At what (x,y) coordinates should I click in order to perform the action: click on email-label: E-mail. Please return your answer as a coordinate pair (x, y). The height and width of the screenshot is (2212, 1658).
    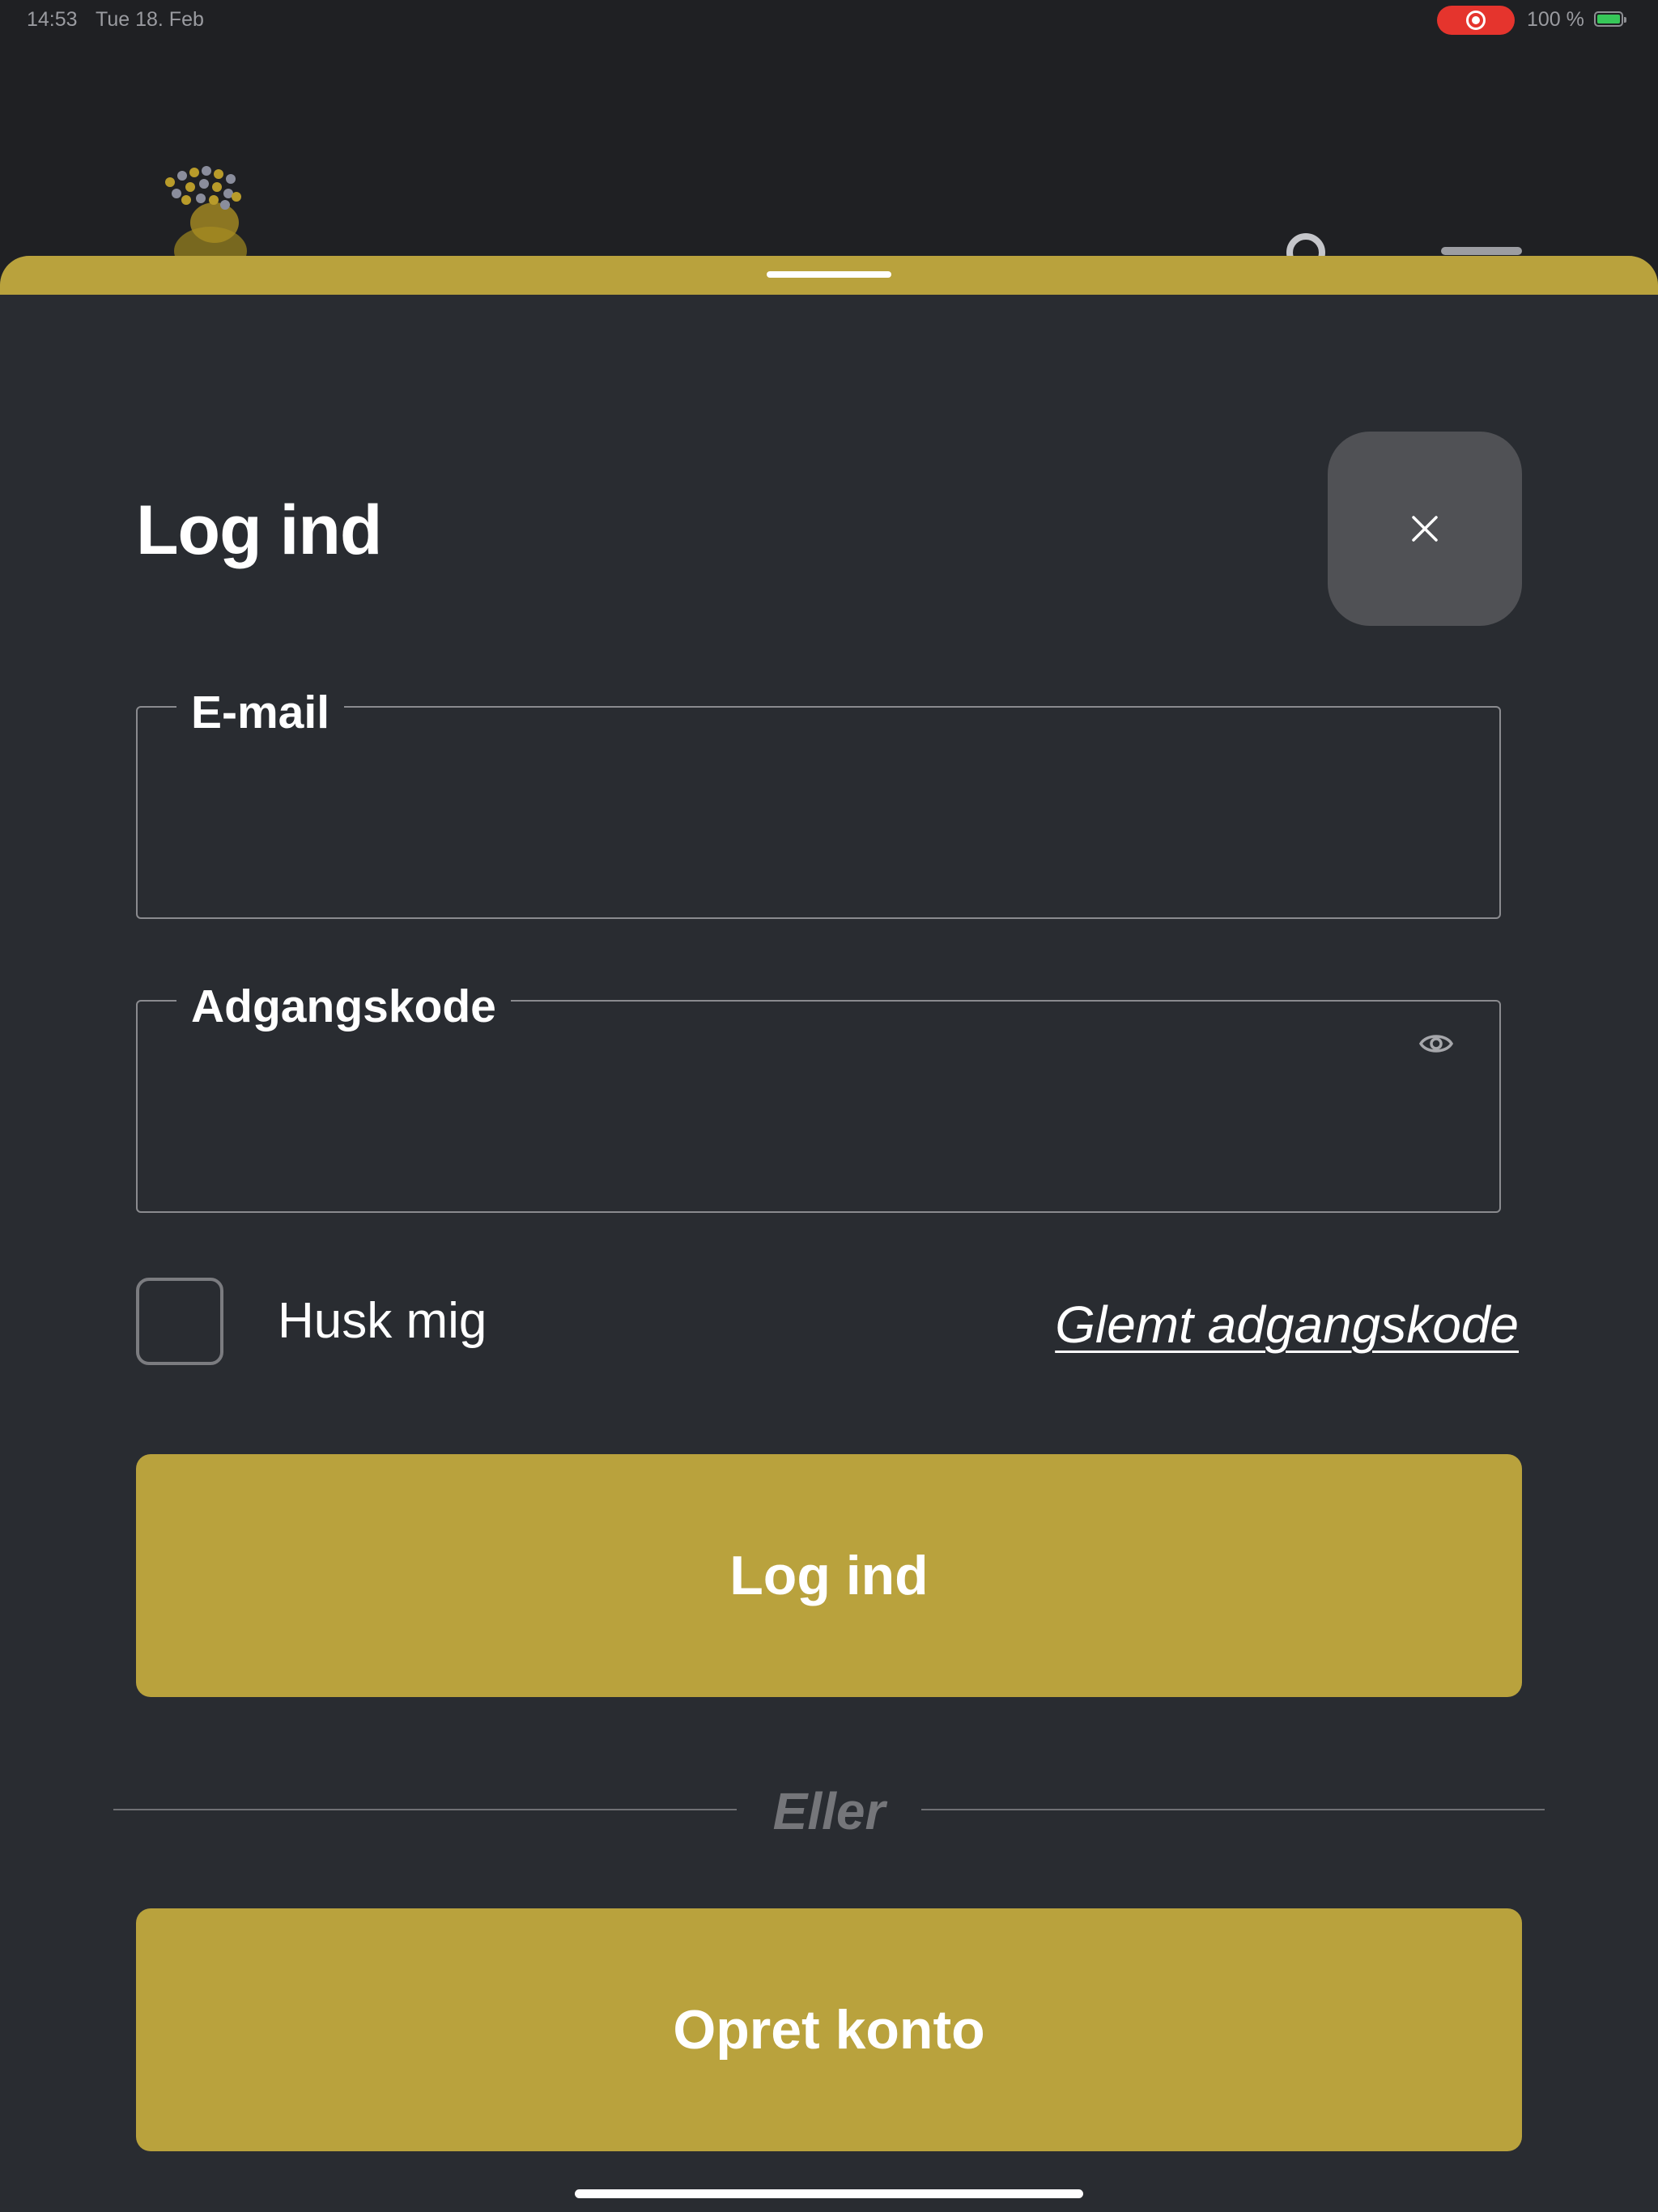
    Looking at the image, I should click on (260, 713).